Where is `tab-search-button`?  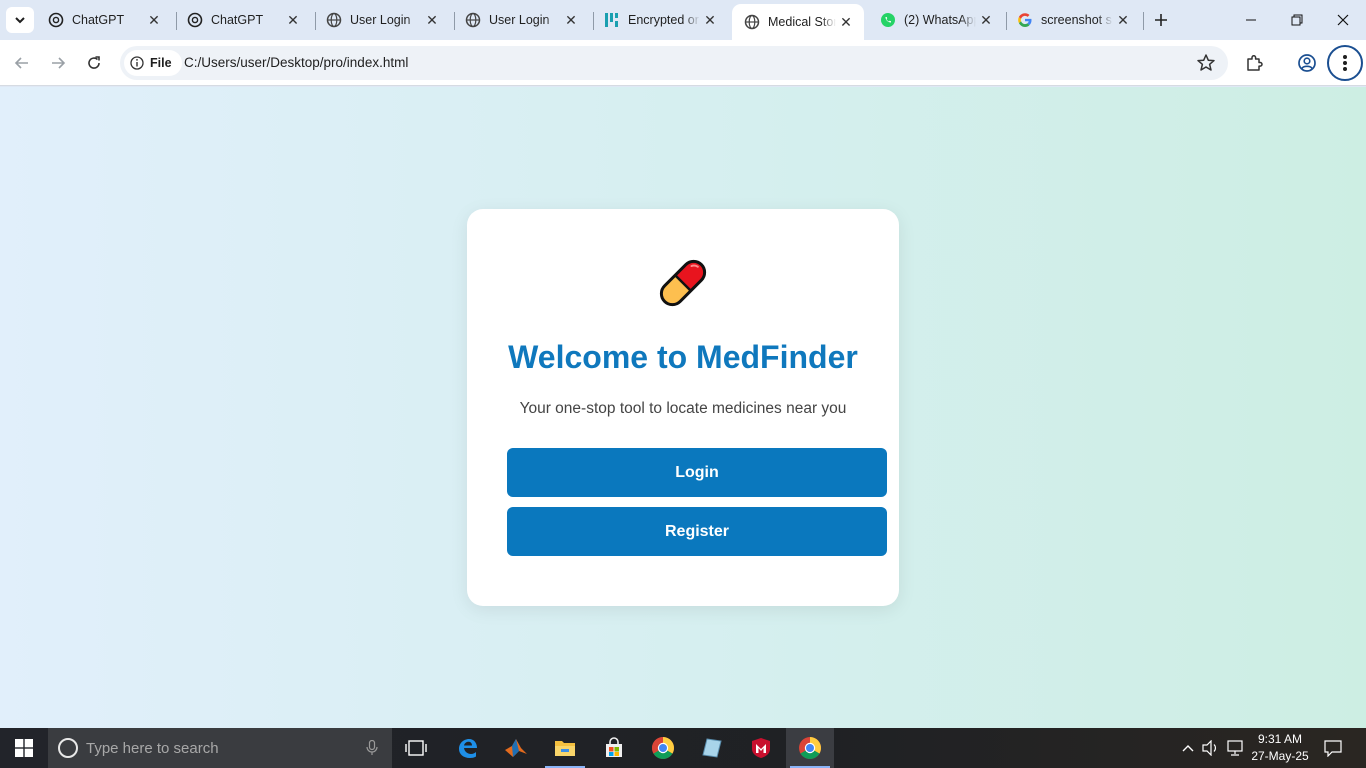 tab-search-button is located at coordinates (20, 20).